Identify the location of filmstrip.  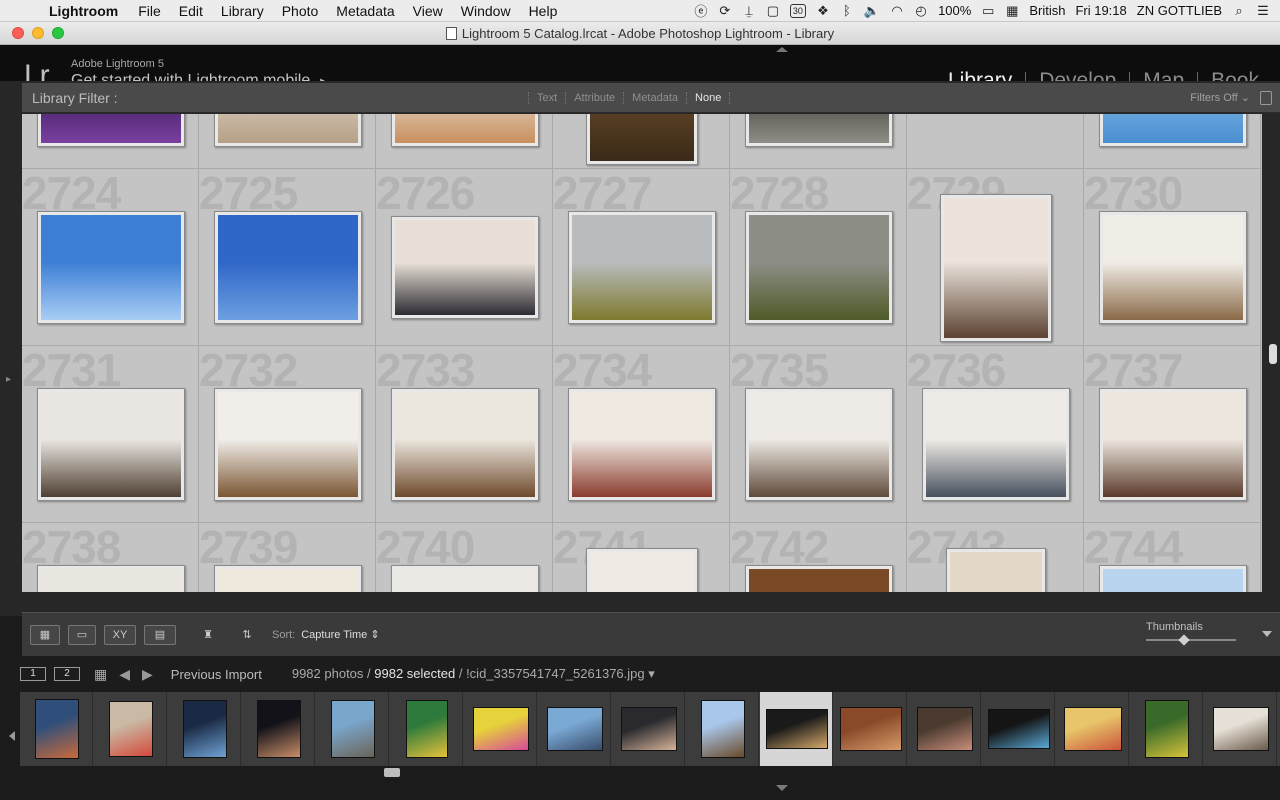
(650, 729).